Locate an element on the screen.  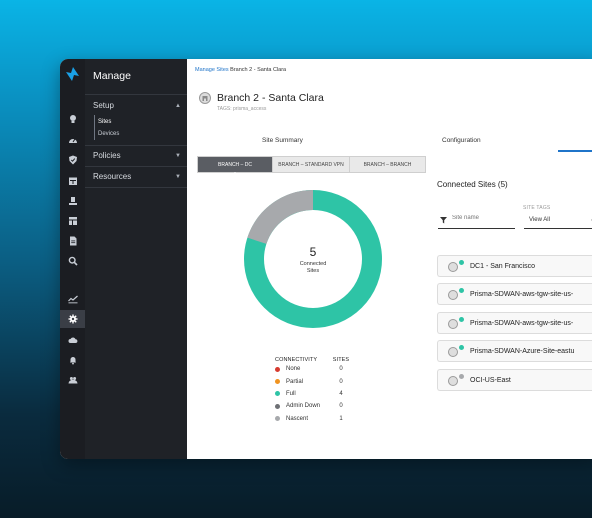
nav-section-resources: Resources ▼ is located at coordinates (137, 176).